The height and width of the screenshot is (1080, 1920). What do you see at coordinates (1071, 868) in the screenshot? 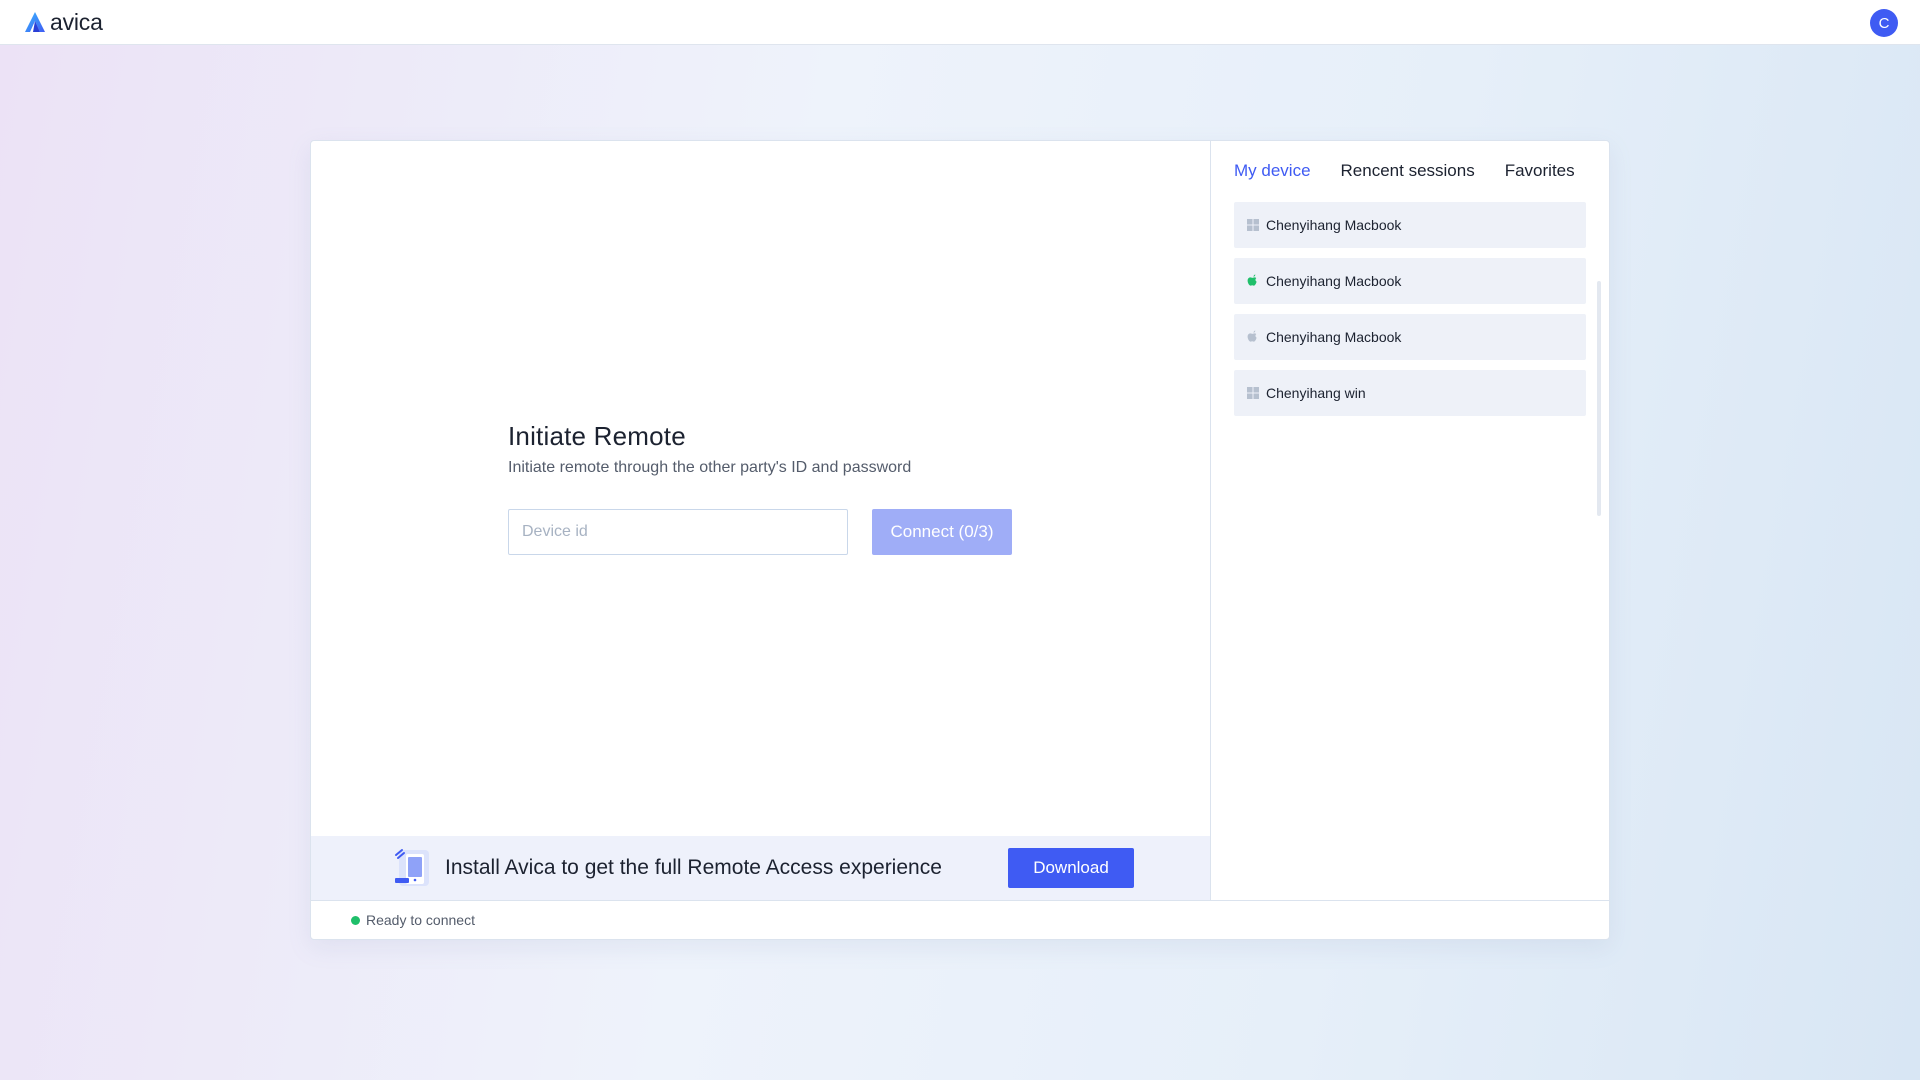
I see `download-button: Download` at bounding box center [1071, 868].